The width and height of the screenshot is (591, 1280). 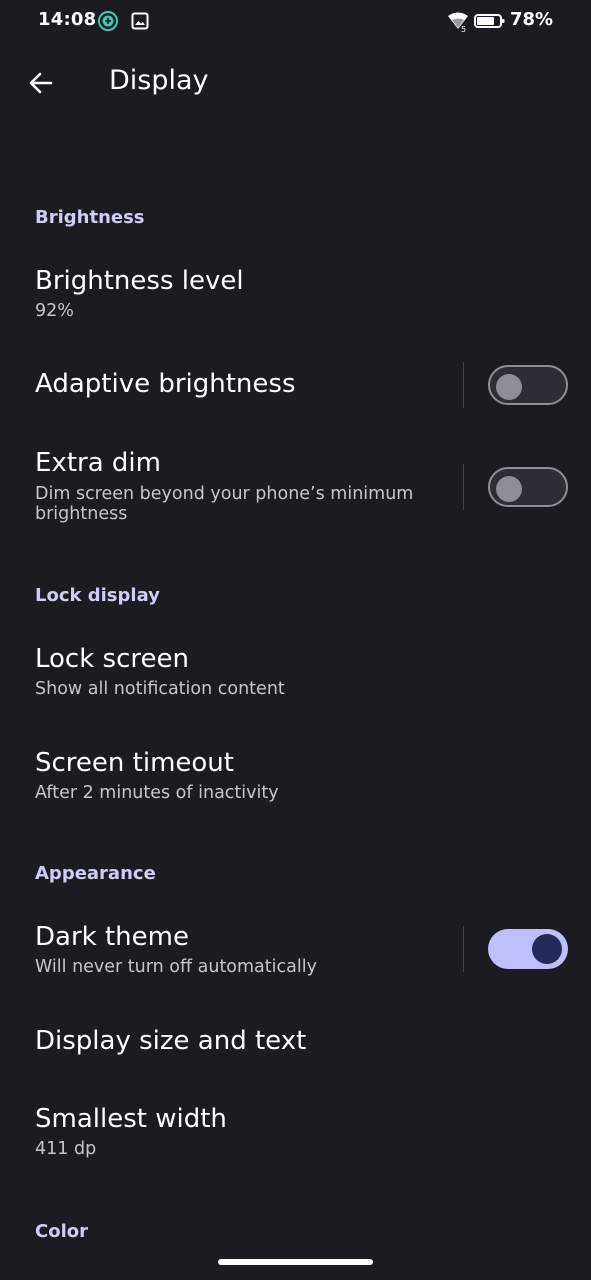 I want to click on smallest-width-summary: 411 dp, so click(x=66, y=1149).